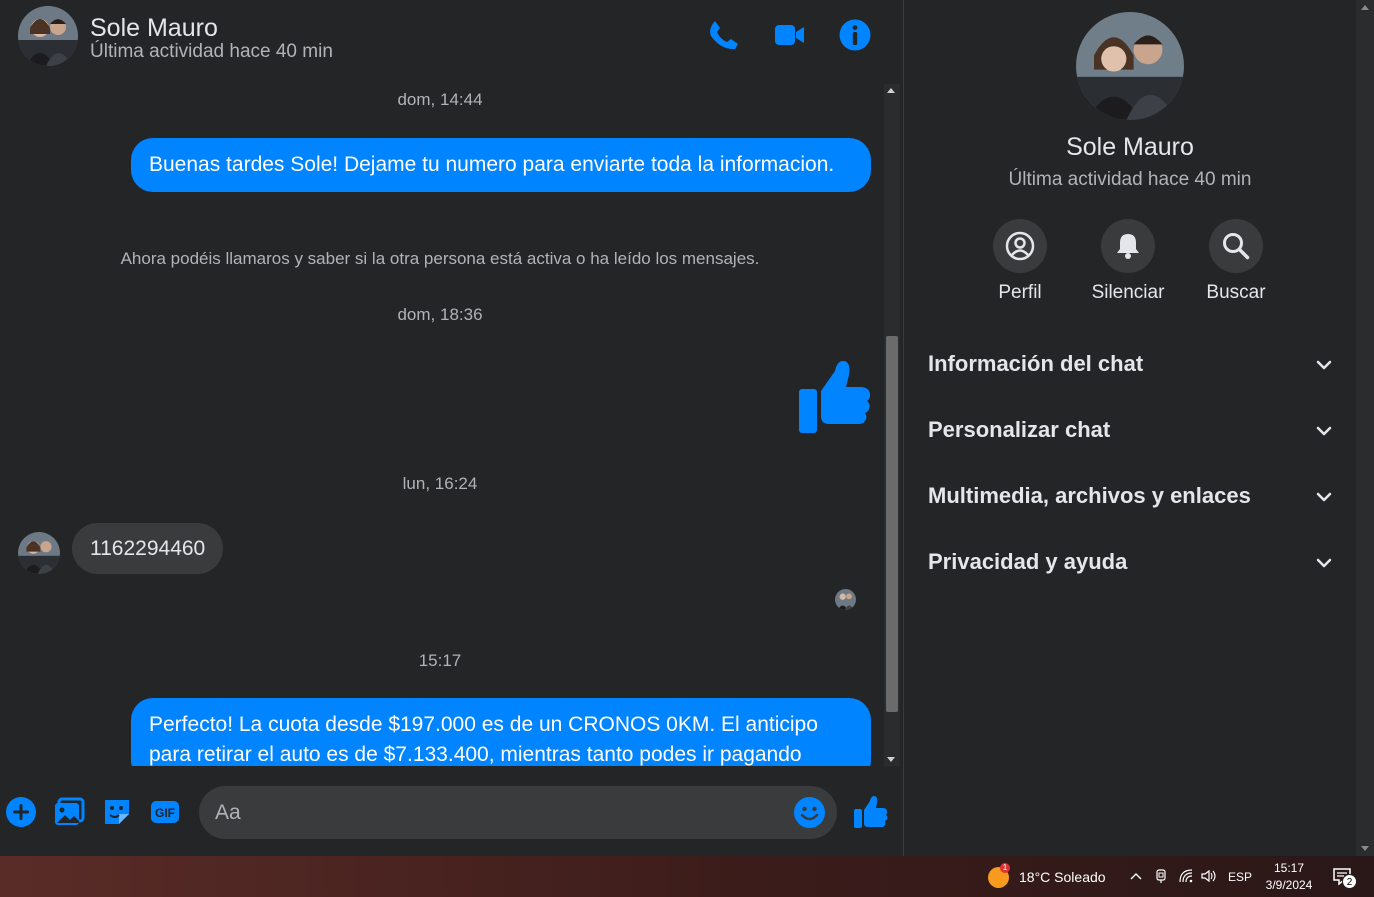 The image size is (1374, 897). Describe the element at coordinates (440, 483) in the screenshot. I see `timestamp: lun, 16:24` at that location.